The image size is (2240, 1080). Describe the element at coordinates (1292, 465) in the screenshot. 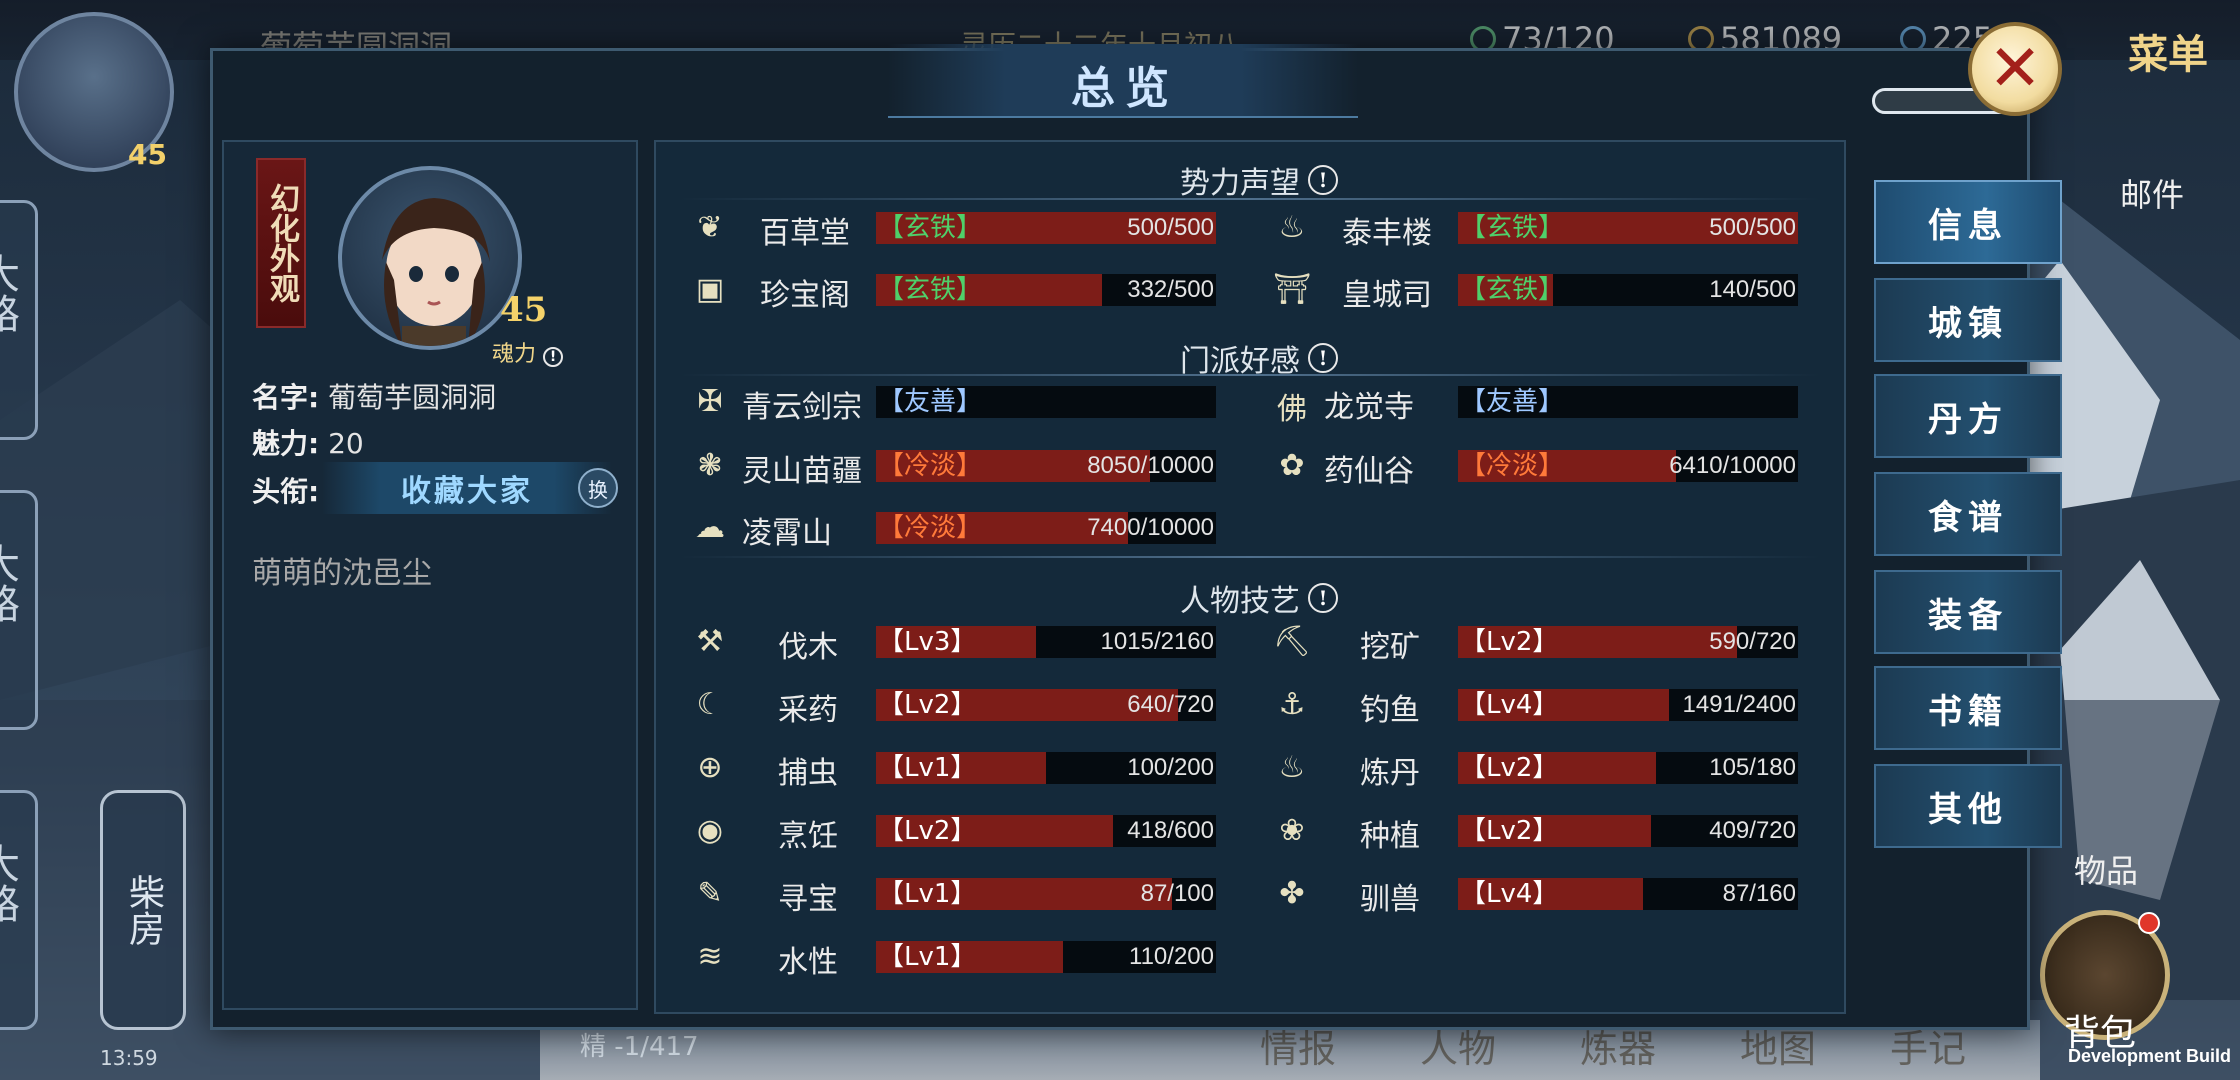

I see `lotus-icon: ✿` at that location.